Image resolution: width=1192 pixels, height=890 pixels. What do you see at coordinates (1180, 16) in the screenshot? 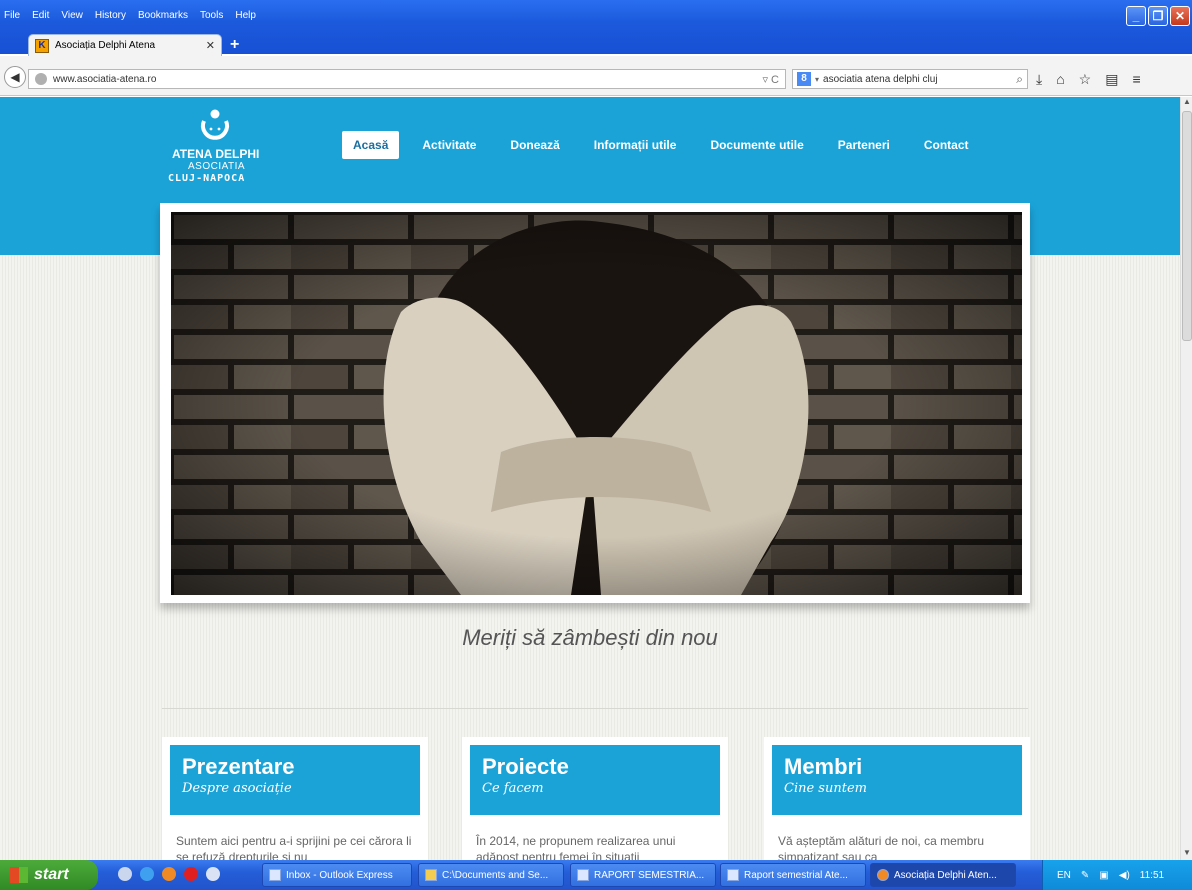
I see `close-window-button: ✕` at bounding box center [1180, 16].